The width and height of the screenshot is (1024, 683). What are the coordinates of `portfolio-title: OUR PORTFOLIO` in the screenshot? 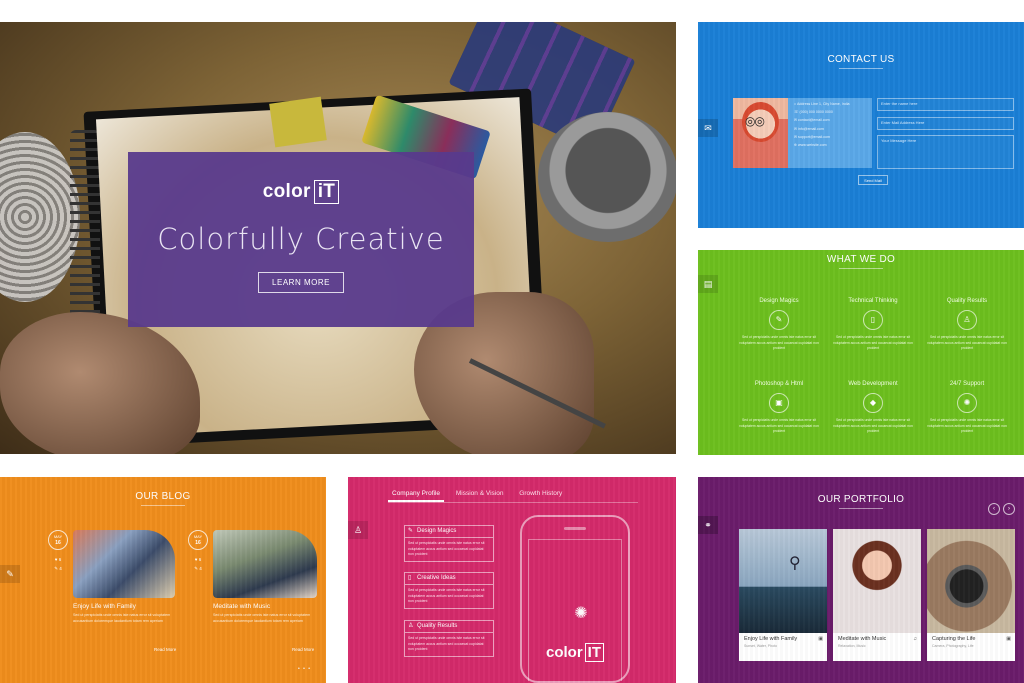 It's located at (861, 499).